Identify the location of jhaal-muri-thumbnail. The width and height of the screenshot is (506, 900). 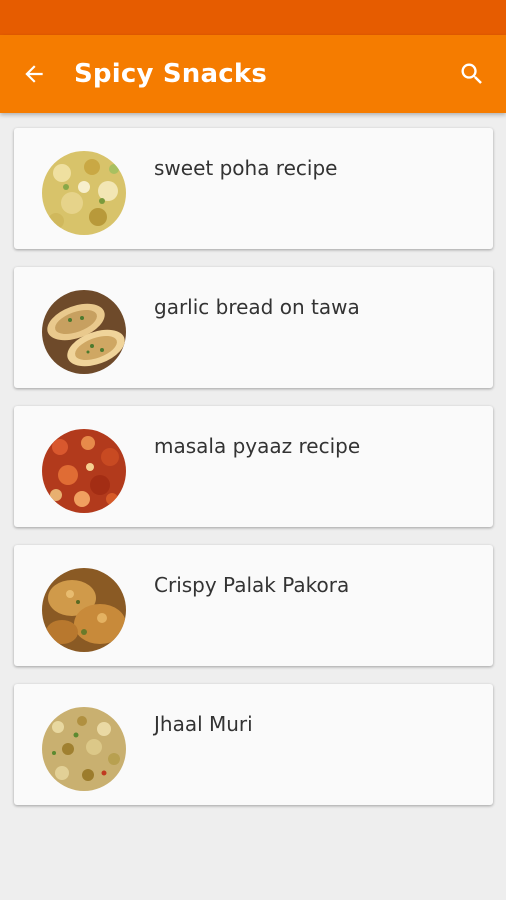
(84, 749).